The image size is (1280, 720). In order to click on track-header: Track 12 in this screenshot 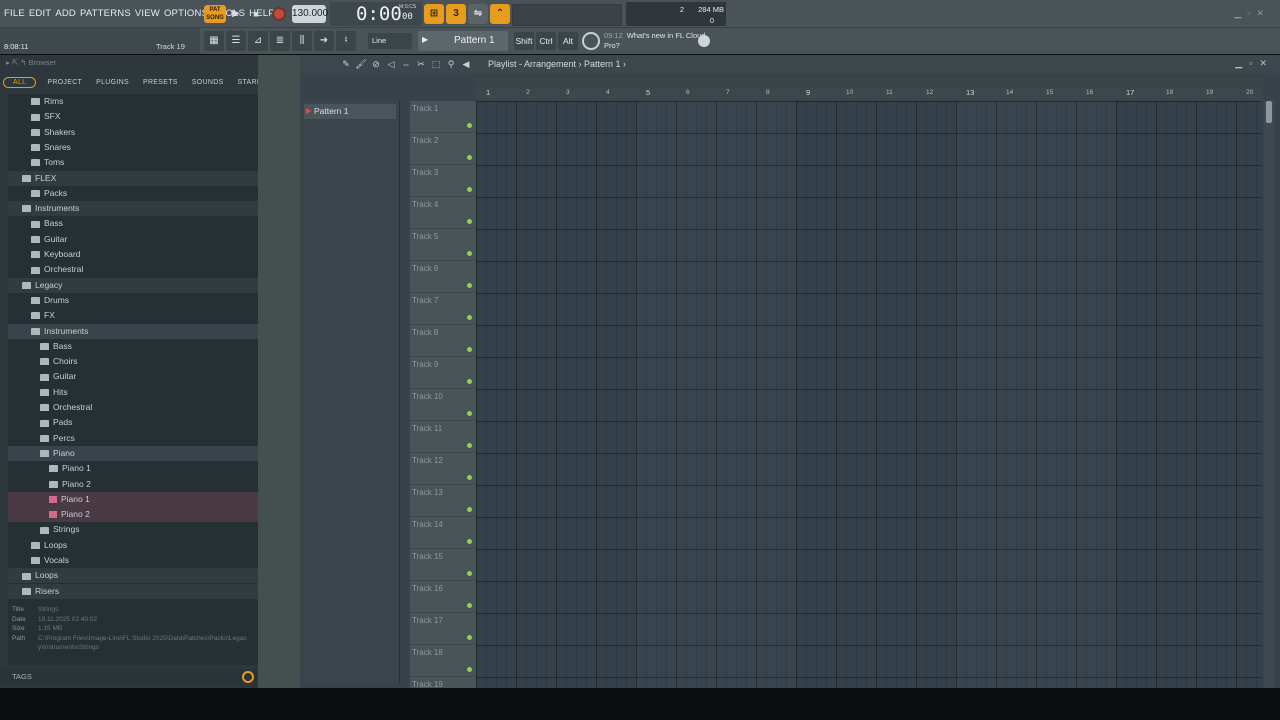, I will do `click(443, 469)`.